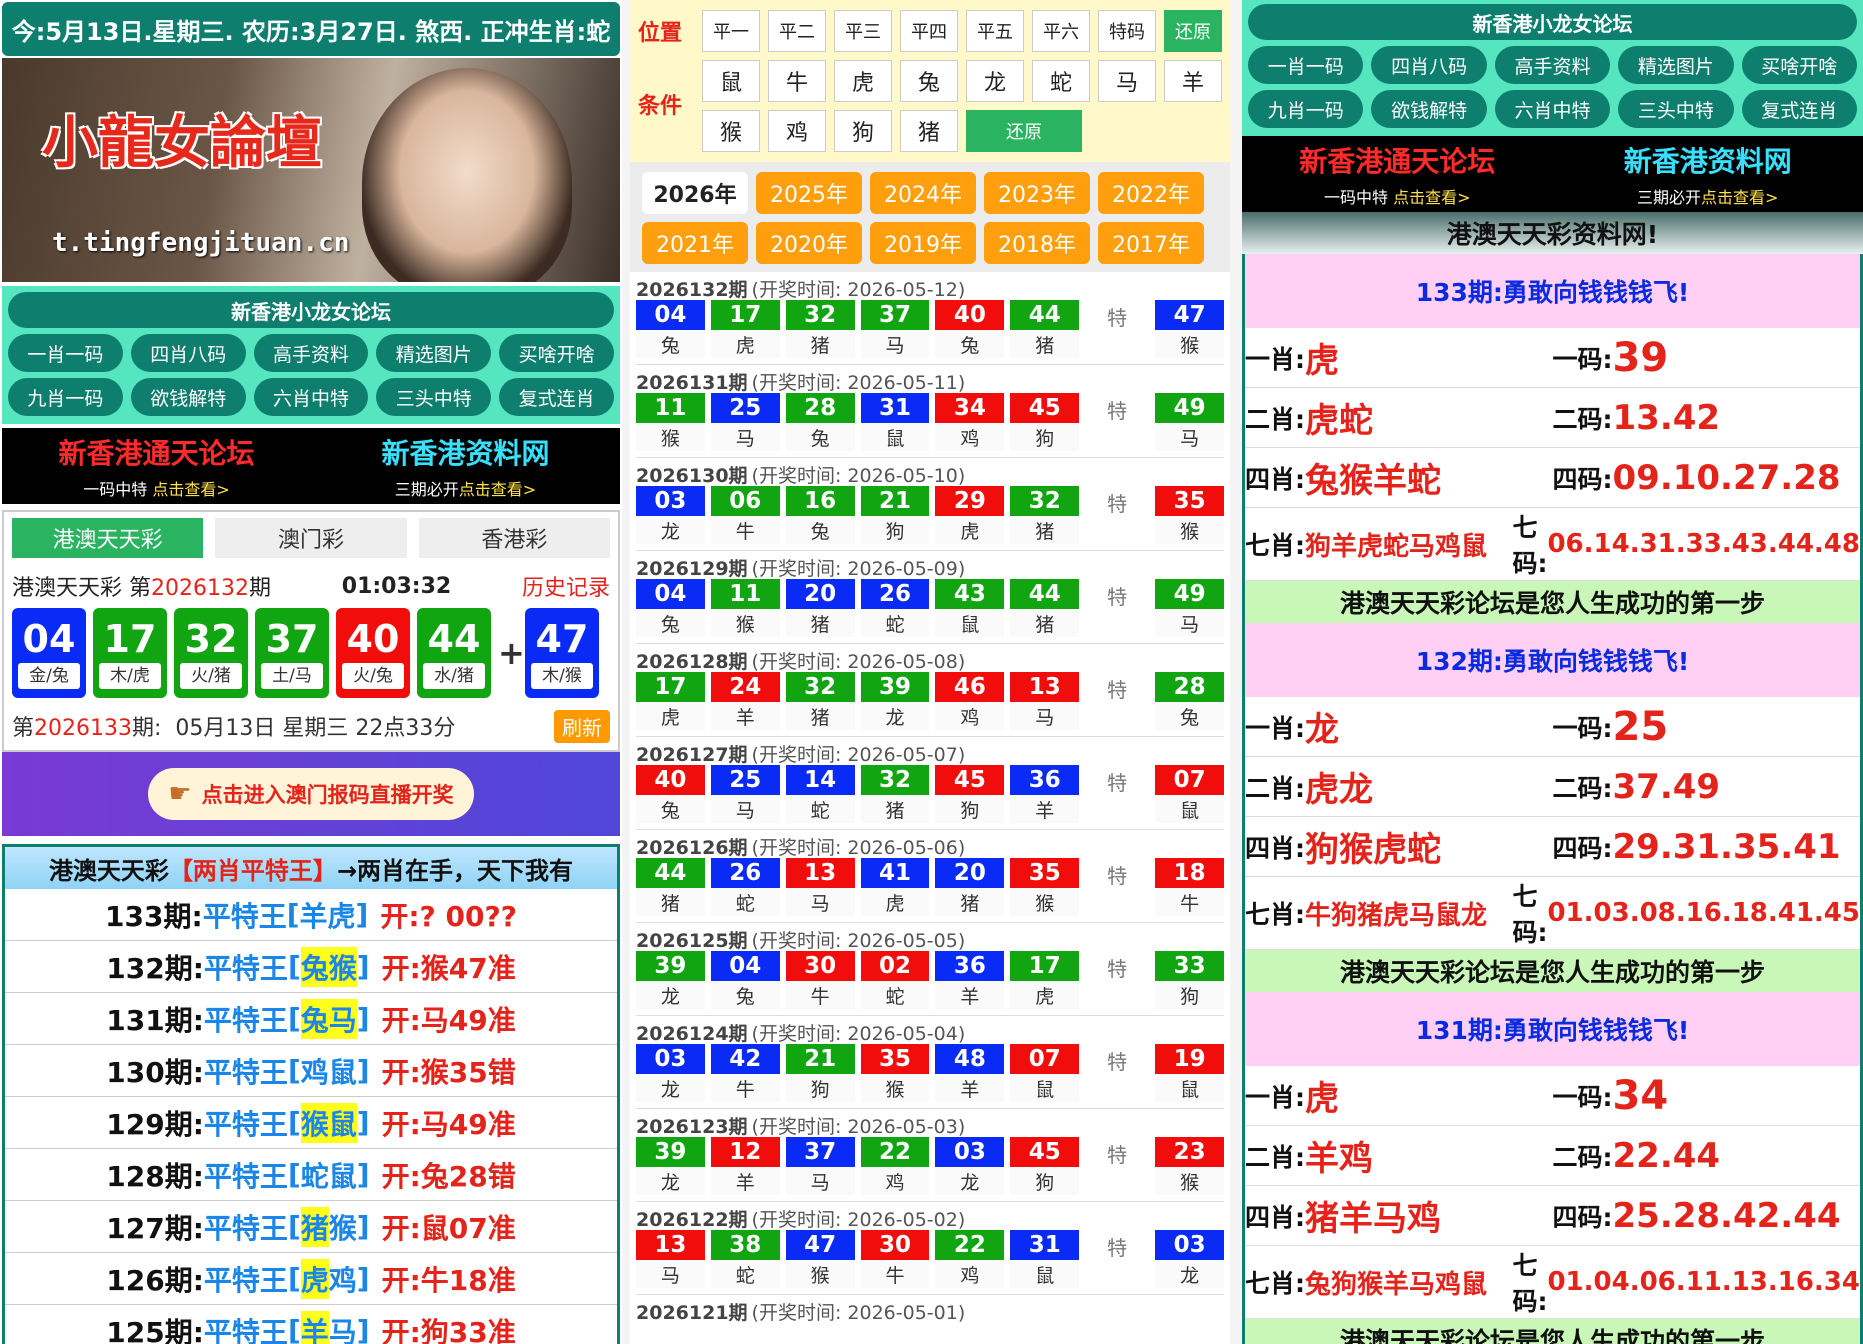 This screenshot has width=1863, height=1344. I want to click on prediction-label: 四码:, so click(1582, 1217).